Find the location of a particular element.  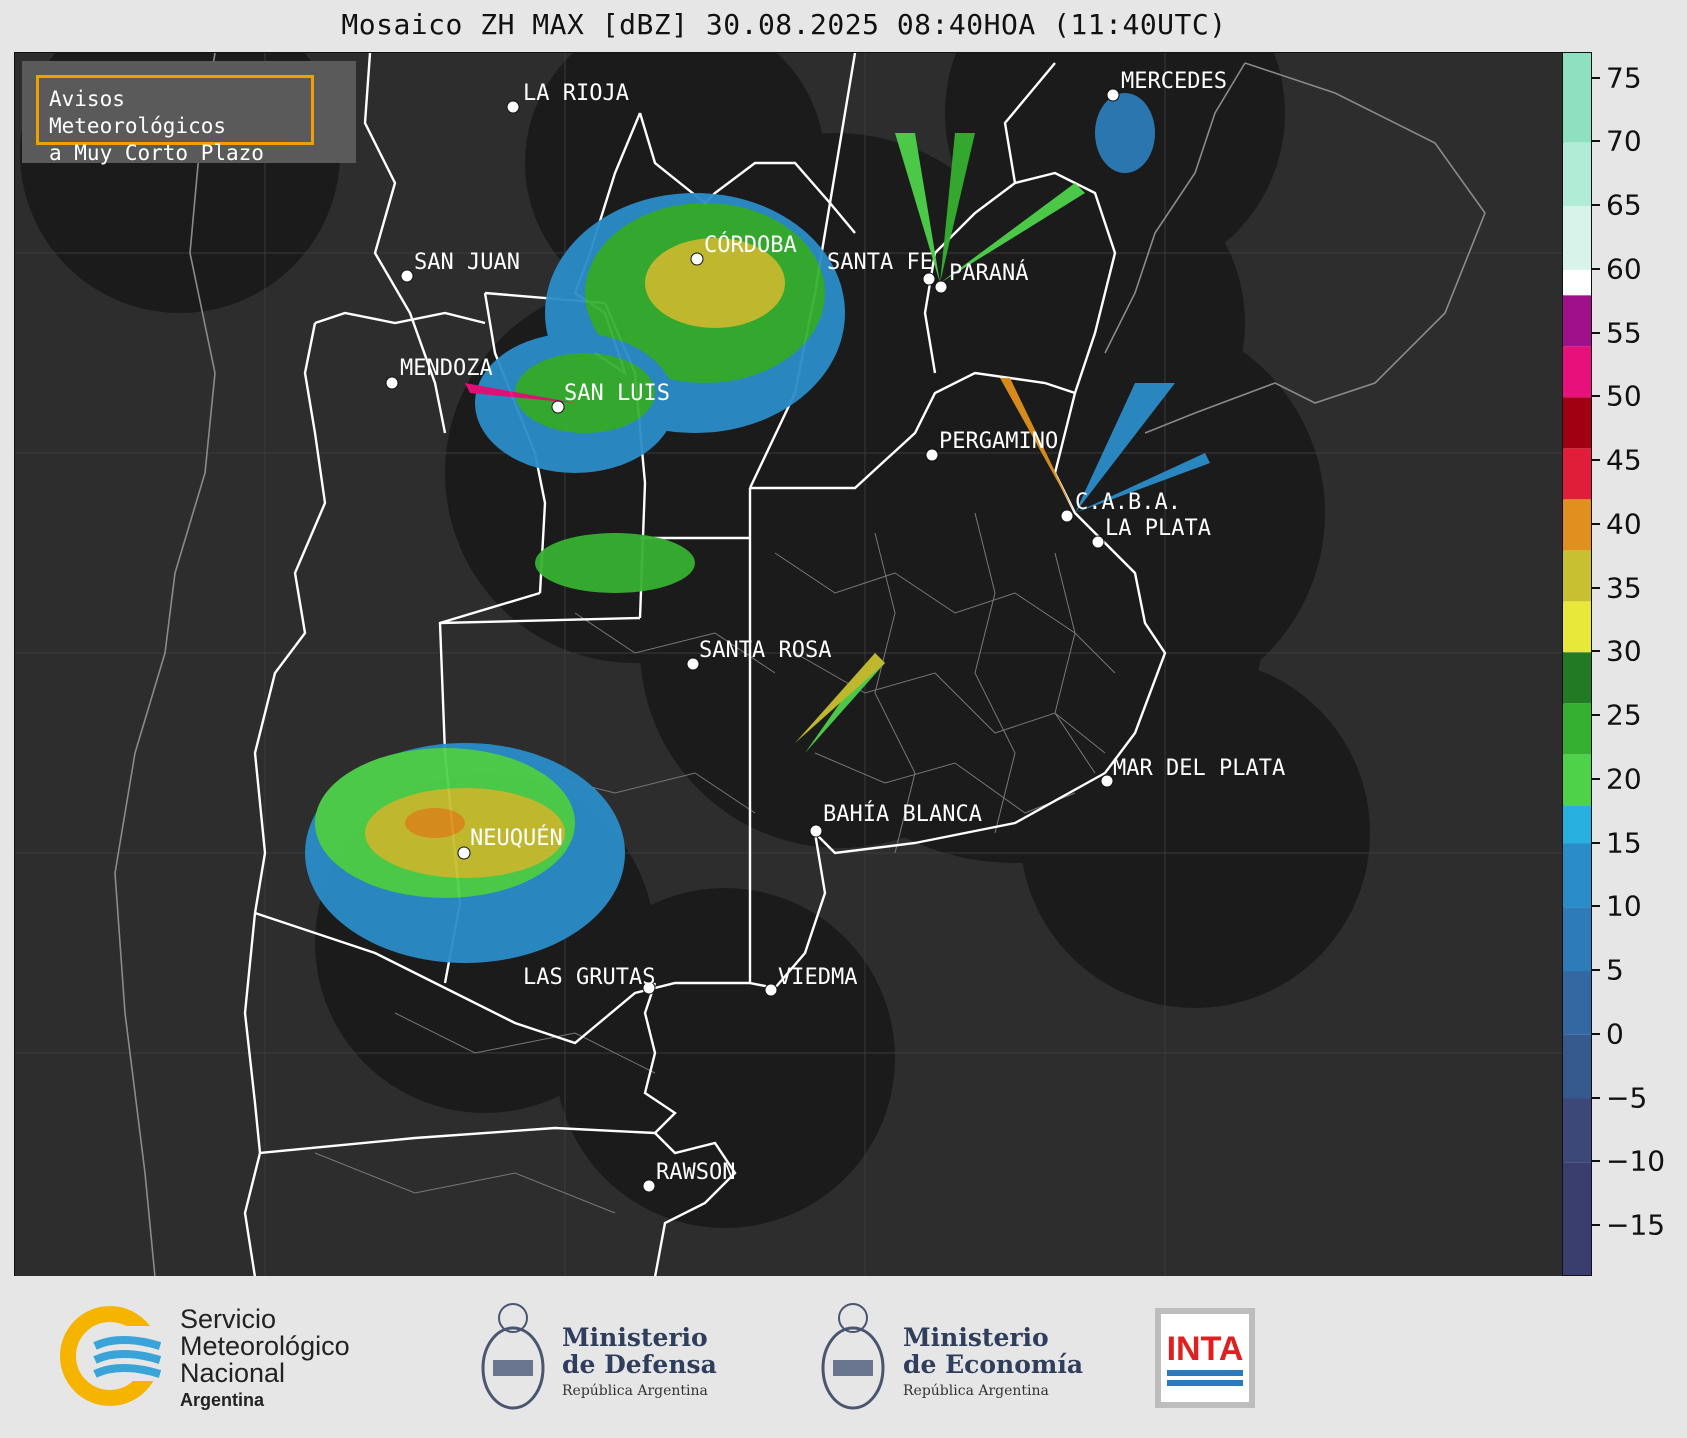

city-label-rawson: RAWSON is located at coordinates (695, 1172).